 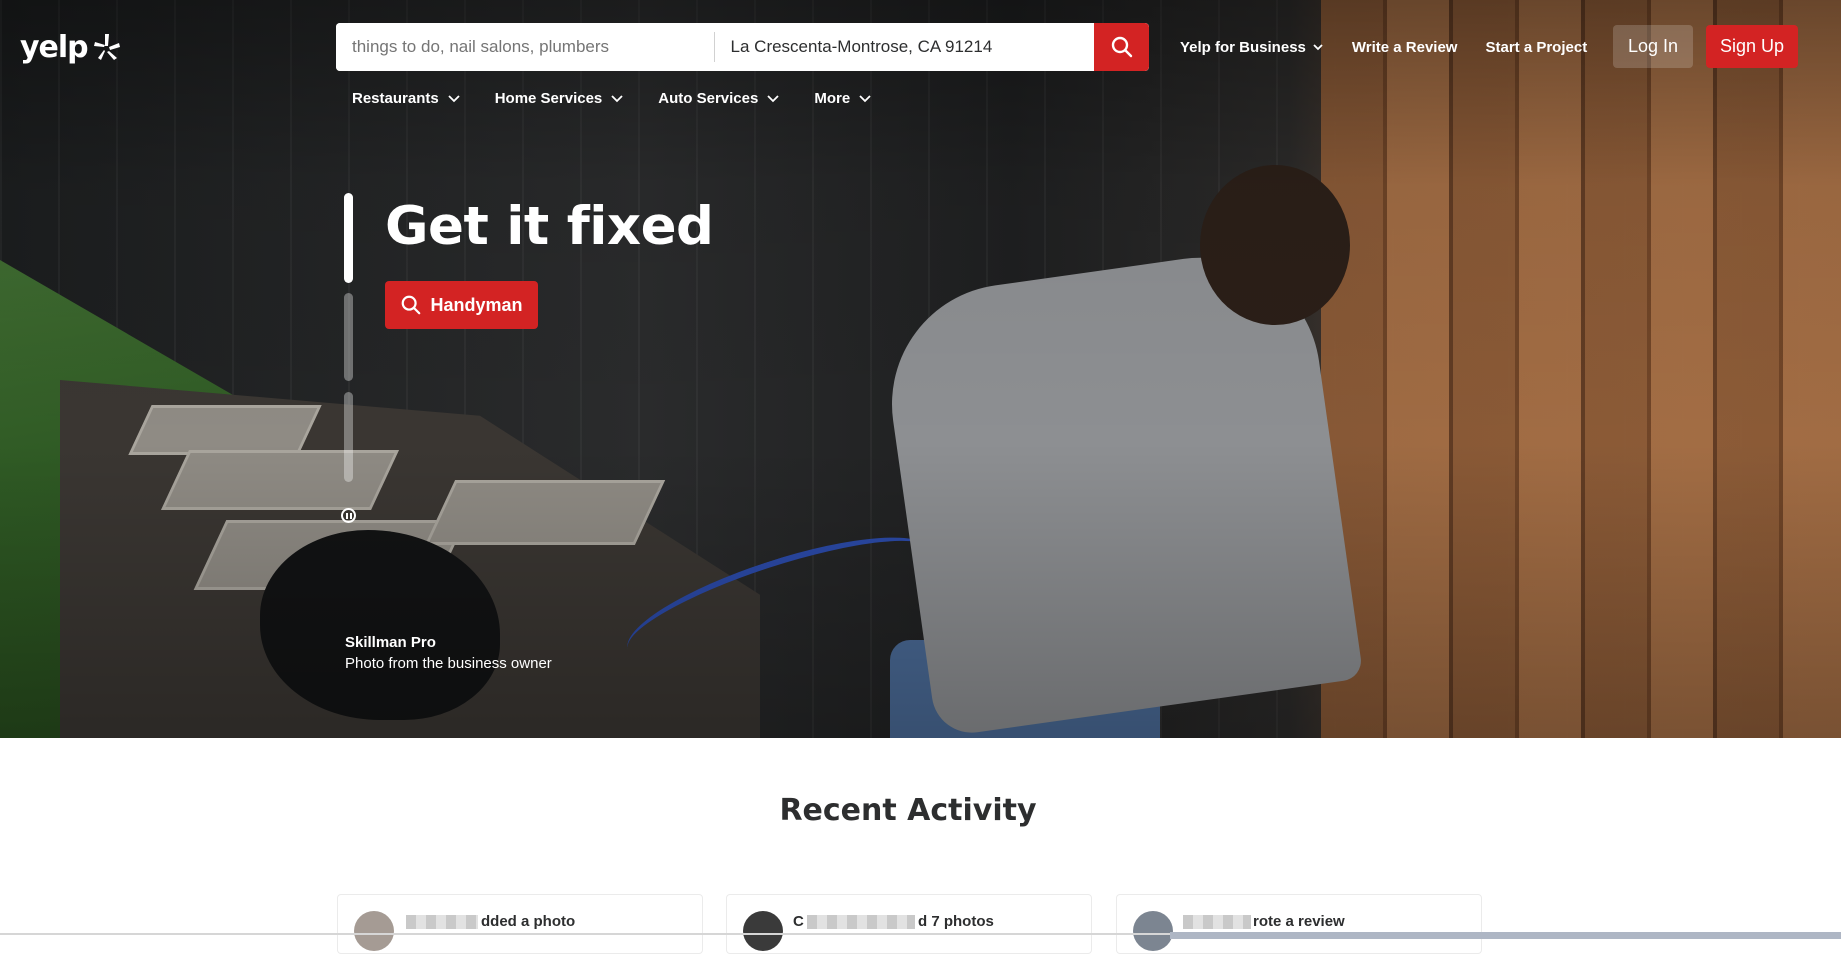 I want to click on category-label: Home Services, so click(x=548, y=98).